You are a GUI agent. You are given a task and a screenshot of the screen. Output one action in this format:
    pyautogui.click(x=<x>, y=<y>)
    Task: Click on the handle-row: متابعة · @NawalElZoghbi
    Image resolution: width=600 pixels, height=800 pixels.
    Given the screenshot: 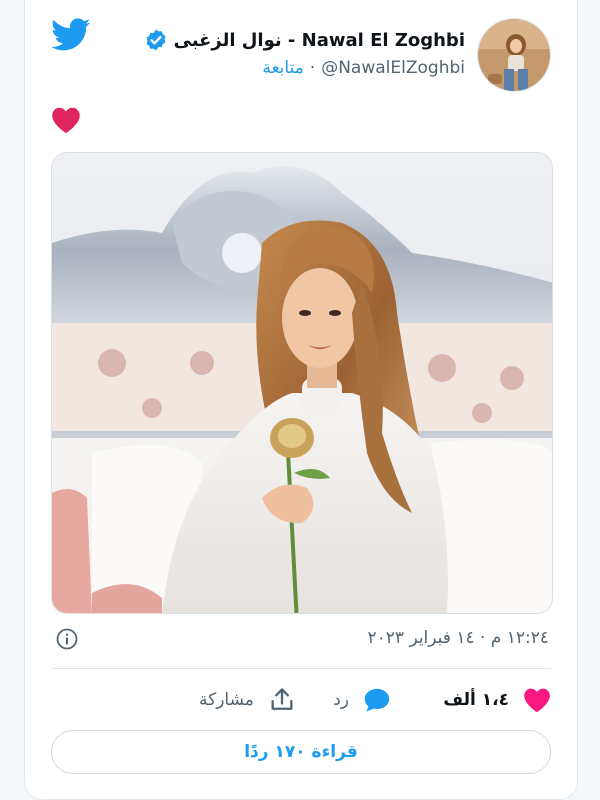 What is the action you would take?
    pyautogui.click(x=363, y=68)
    